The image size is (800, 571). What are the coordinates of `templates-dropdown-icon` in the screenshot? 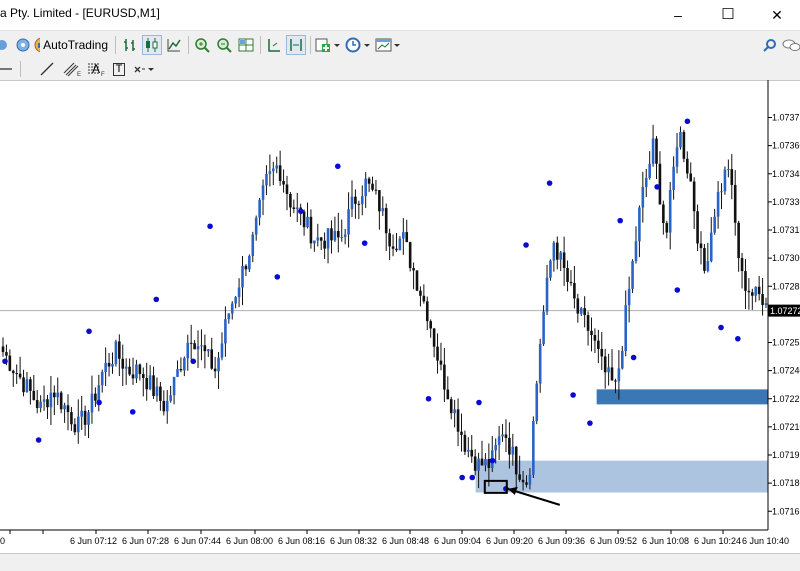 It's located at (388, 45).